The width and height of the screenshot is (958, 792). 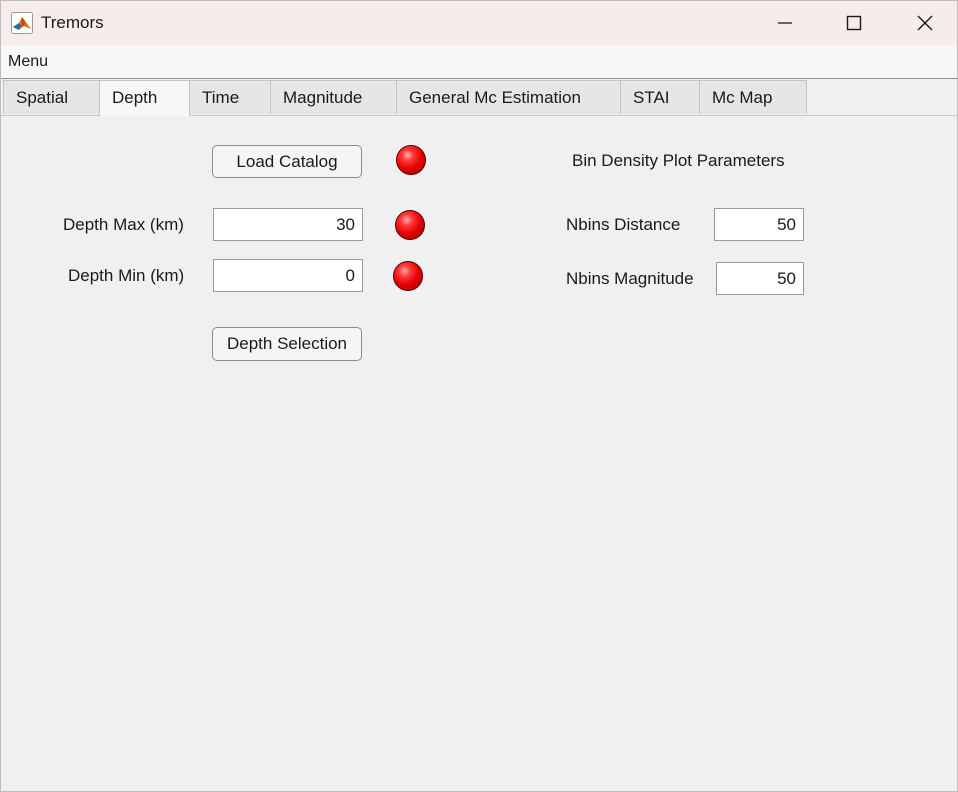 I want to click on matlab-icon, so click(x=22, y=23).